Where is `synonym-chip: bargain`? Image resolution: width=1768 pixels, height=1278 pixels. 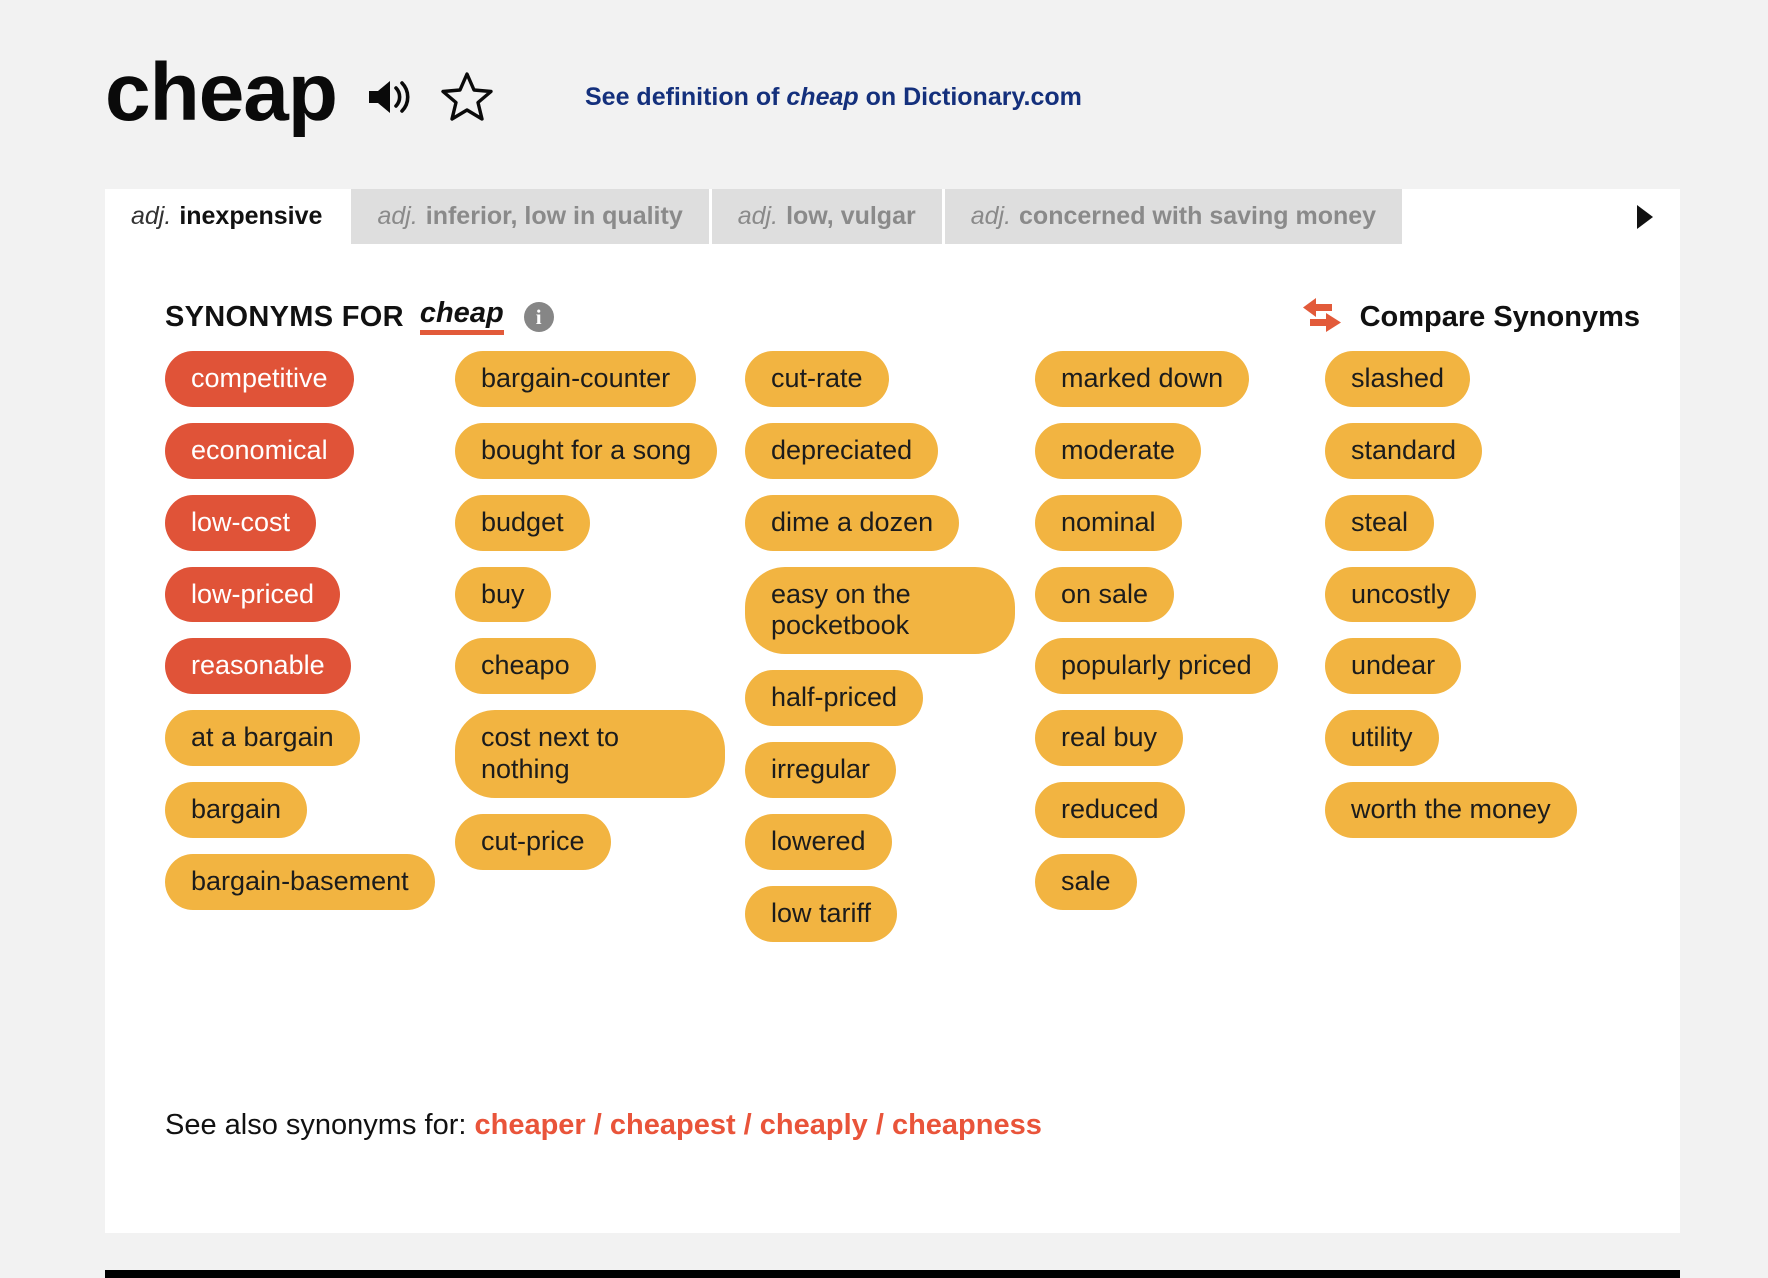 synonym-chip: bargain is located at coordinates (236, 810).